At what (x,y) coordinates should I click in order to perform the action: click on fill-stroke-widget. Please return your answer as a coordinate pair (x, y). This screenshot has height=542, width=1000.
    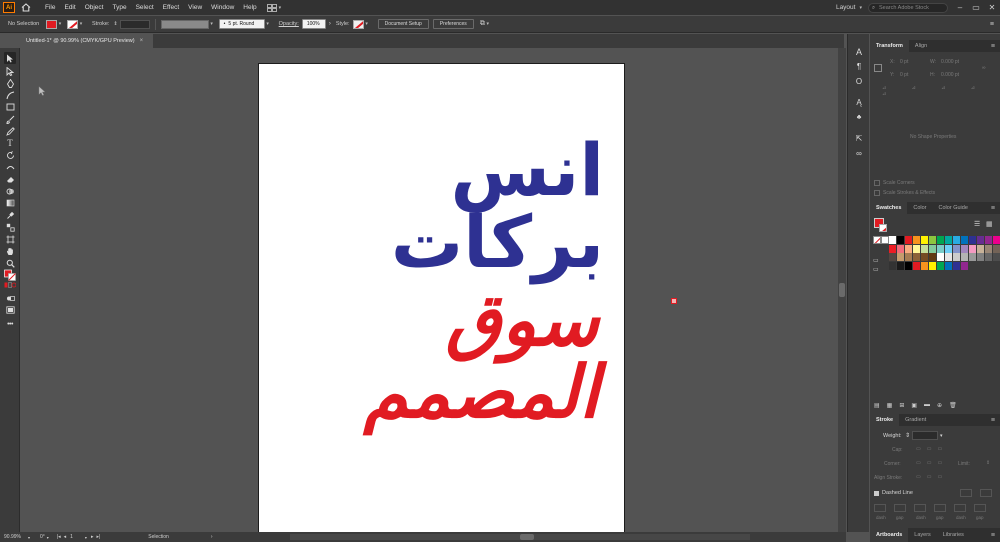
    Looking at the image, I should click on (10, 275).